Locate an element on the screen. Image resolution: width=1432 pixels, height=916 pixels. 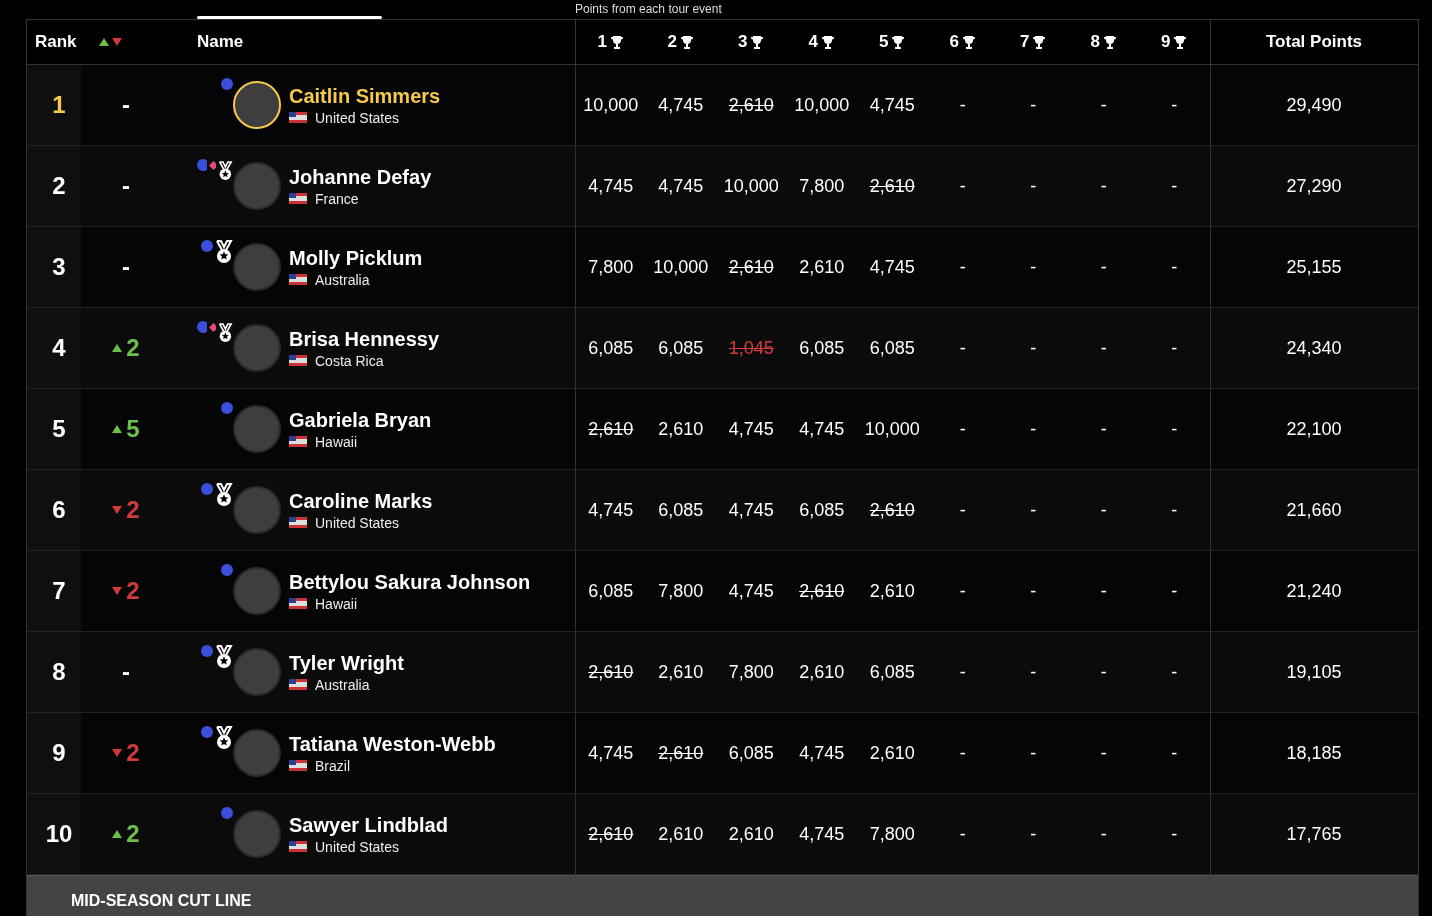
event-header: 5 is located at coordinates (884, 42).